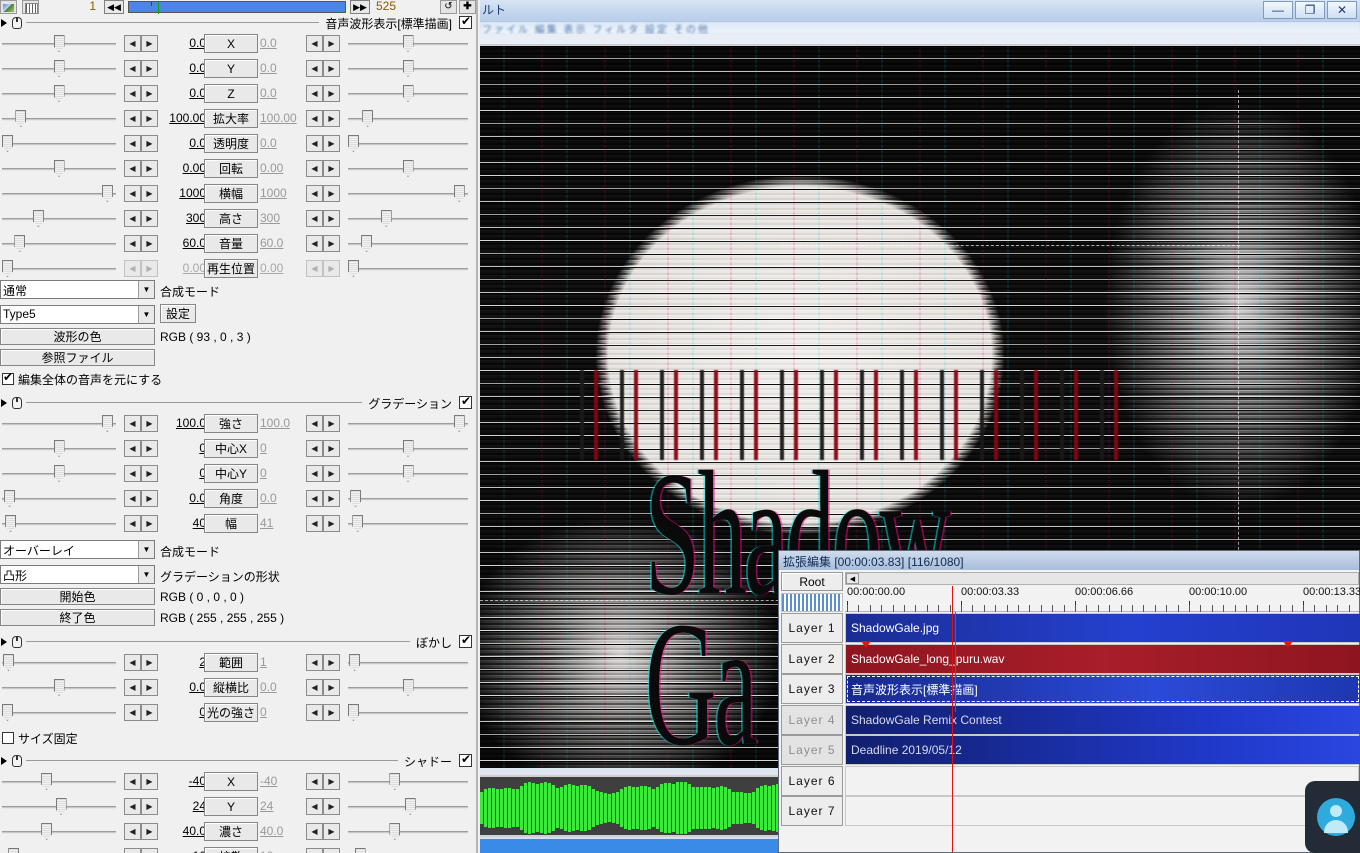 The image size is (1360, 853). I want to click on user-avatar-icon, so click(1336, 817).